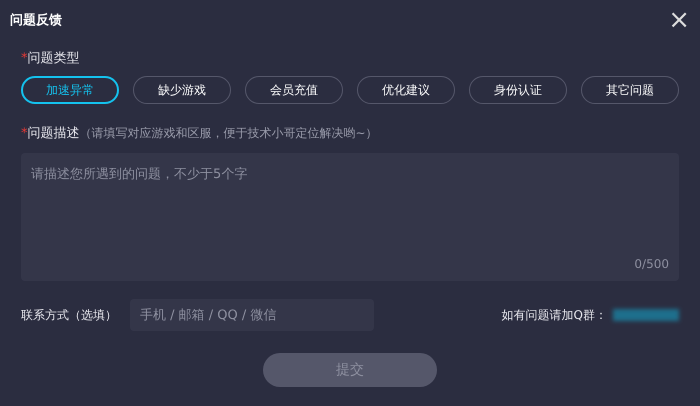 The width and height of the screenshot is (700, 406). Describe the element at coordinates (54, 58) in the screenshot. I see `field-label: 问题类型` at that location.